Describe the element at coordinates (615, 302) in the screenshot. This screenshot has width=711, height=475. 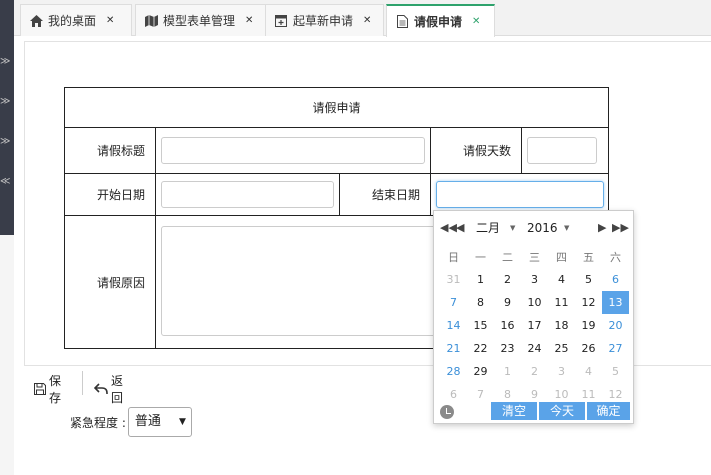
I see `calendar-day-selected: 13` at that location.